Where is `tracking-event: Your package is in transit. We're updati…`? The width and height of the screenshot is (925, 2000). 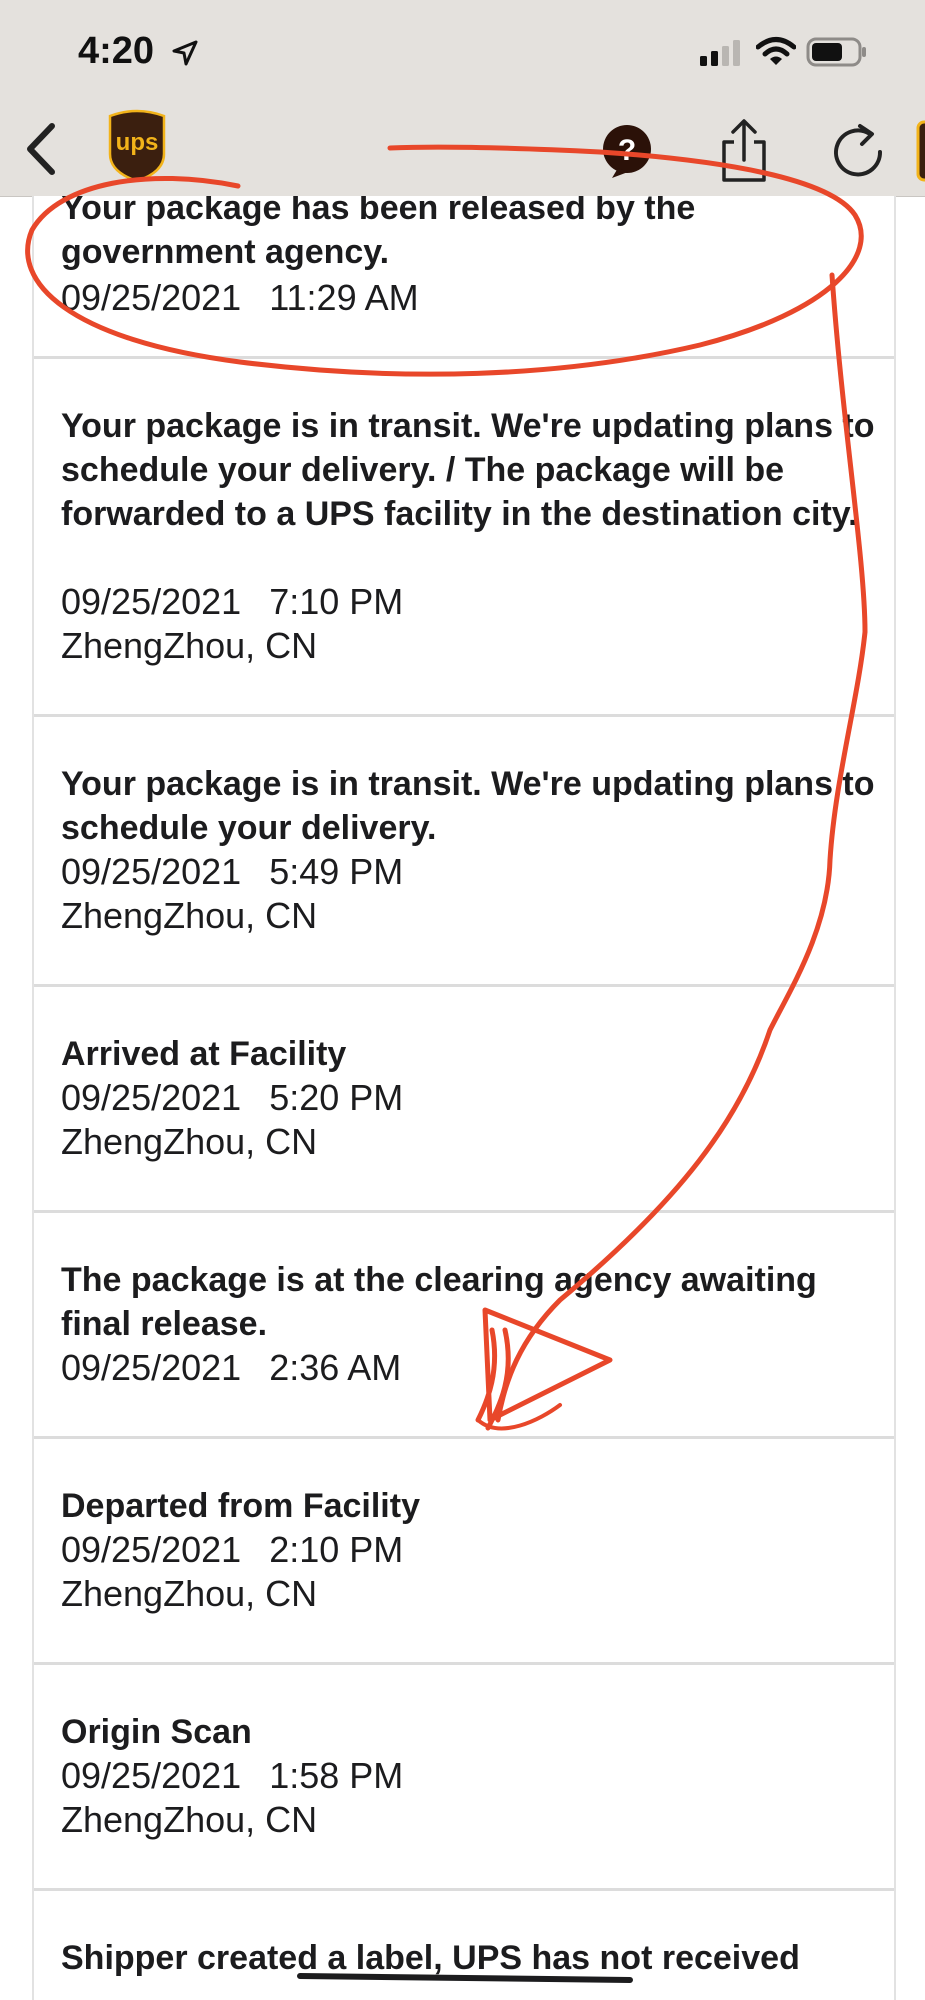 tracking-event: Your package is in transit. We're updati… is located at coordinates (464, 850).